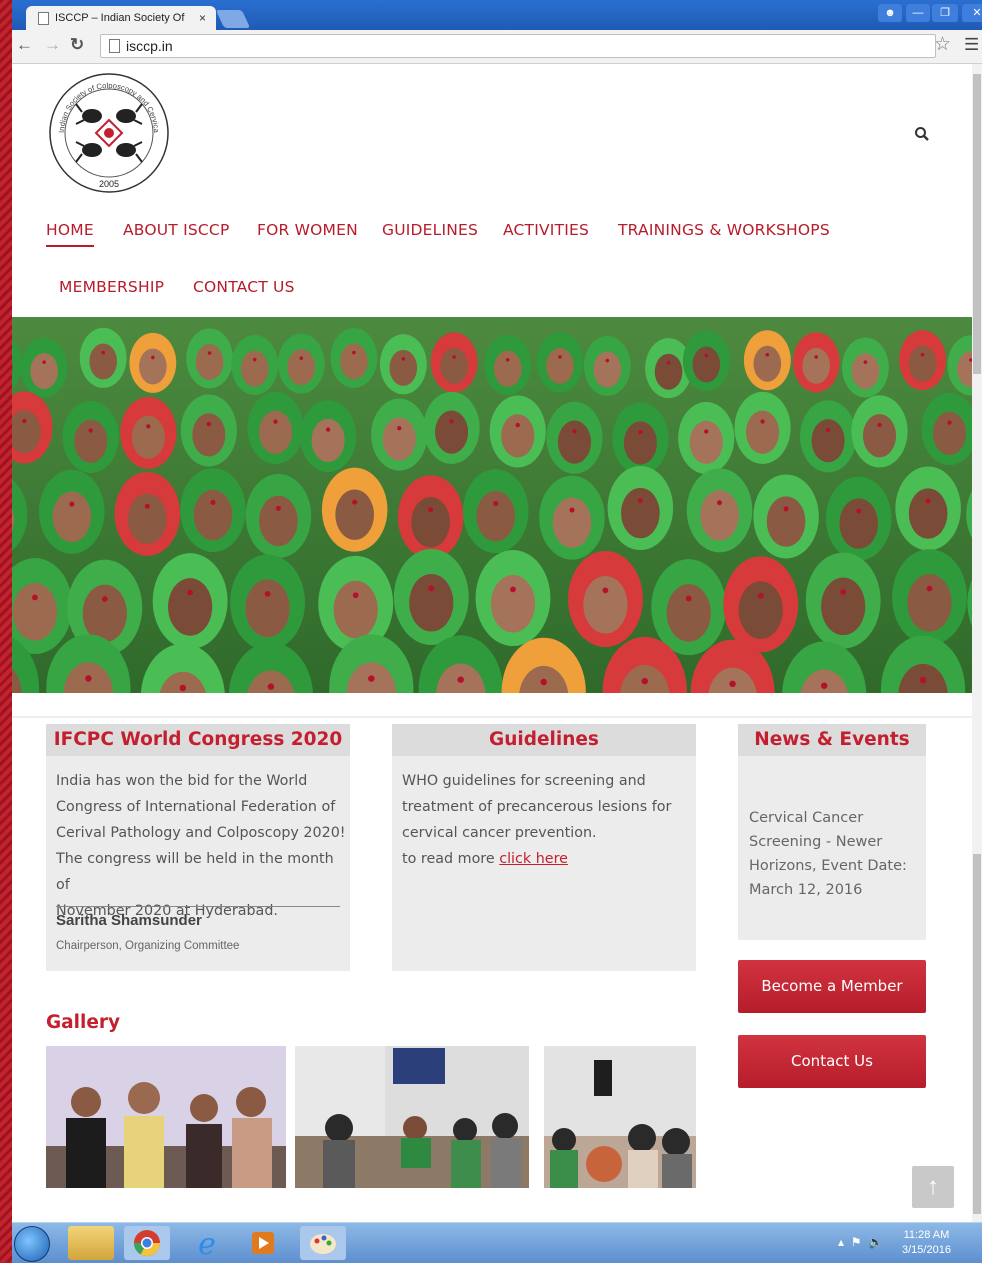 The height and width of the screenshot is (1263, 982). What do you see at coordinates (497, 15) in the screenshot?
I see `browser-titlebar: ISCCP – Indian Society Of × ☻ — ❐ ✕` at bounding box center [497, 15].